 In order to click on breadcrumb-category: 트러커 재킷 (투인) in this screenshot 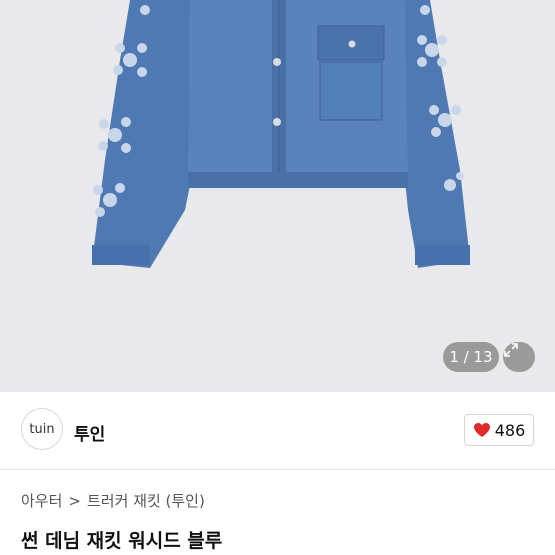, I will do `click(146, 500)`.